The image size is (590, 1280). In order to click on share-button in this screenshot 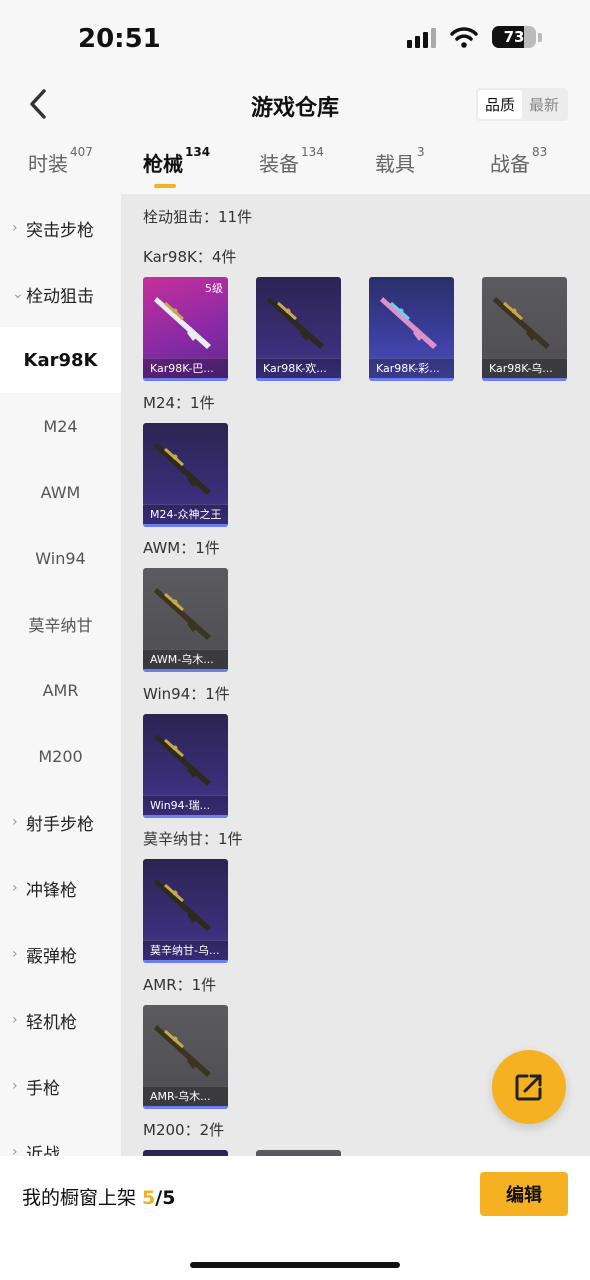, I will do `click(529, 1087)`.